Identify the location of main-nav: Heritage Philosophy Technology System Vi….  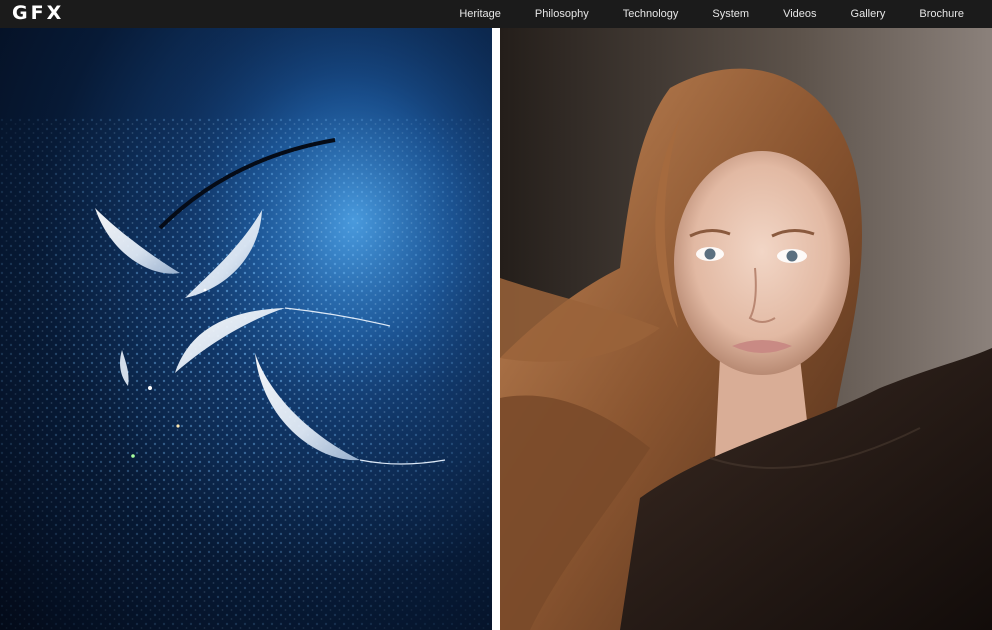
(703, 14).